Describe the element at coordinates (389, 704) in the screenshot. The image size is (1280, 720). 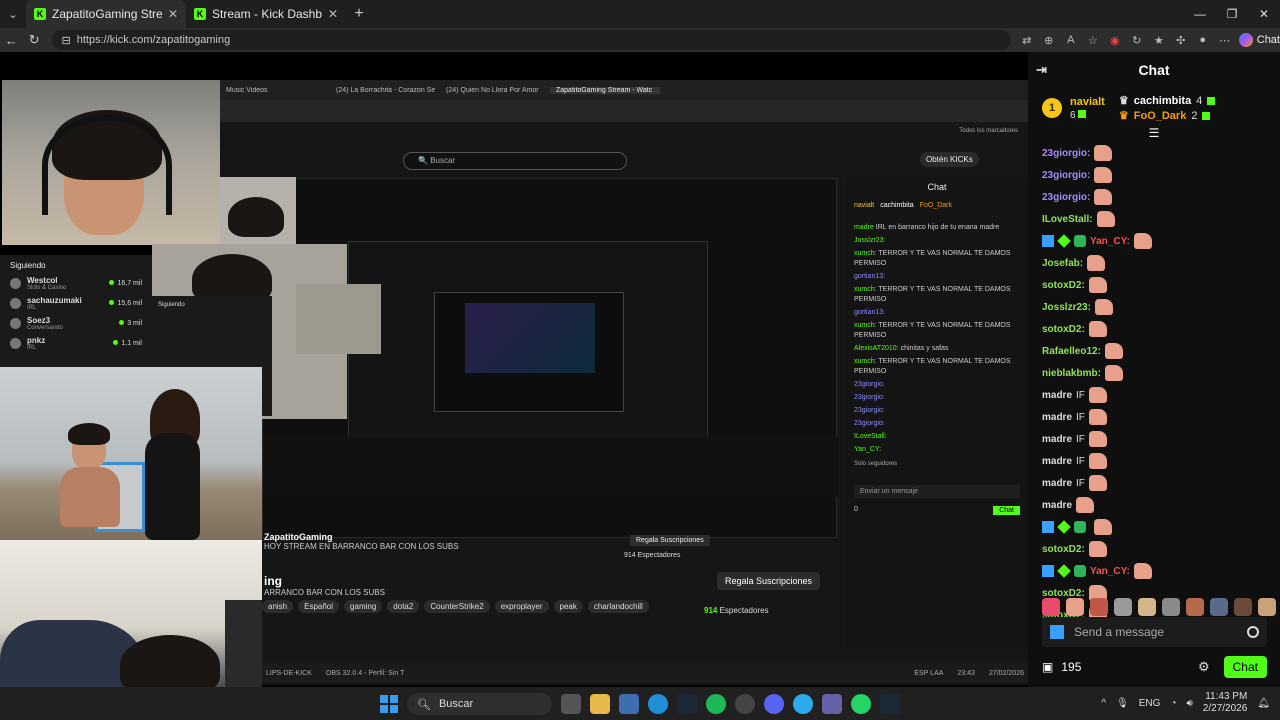
I see `windows-start-icon` at that location.